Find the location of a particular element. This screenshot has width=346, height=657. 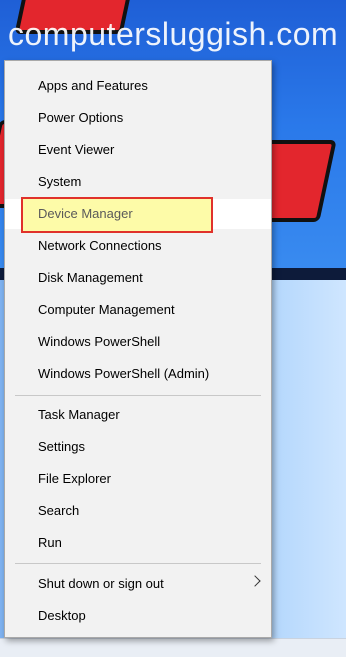

menu-item-system: System is located at coordinates (138, 182).